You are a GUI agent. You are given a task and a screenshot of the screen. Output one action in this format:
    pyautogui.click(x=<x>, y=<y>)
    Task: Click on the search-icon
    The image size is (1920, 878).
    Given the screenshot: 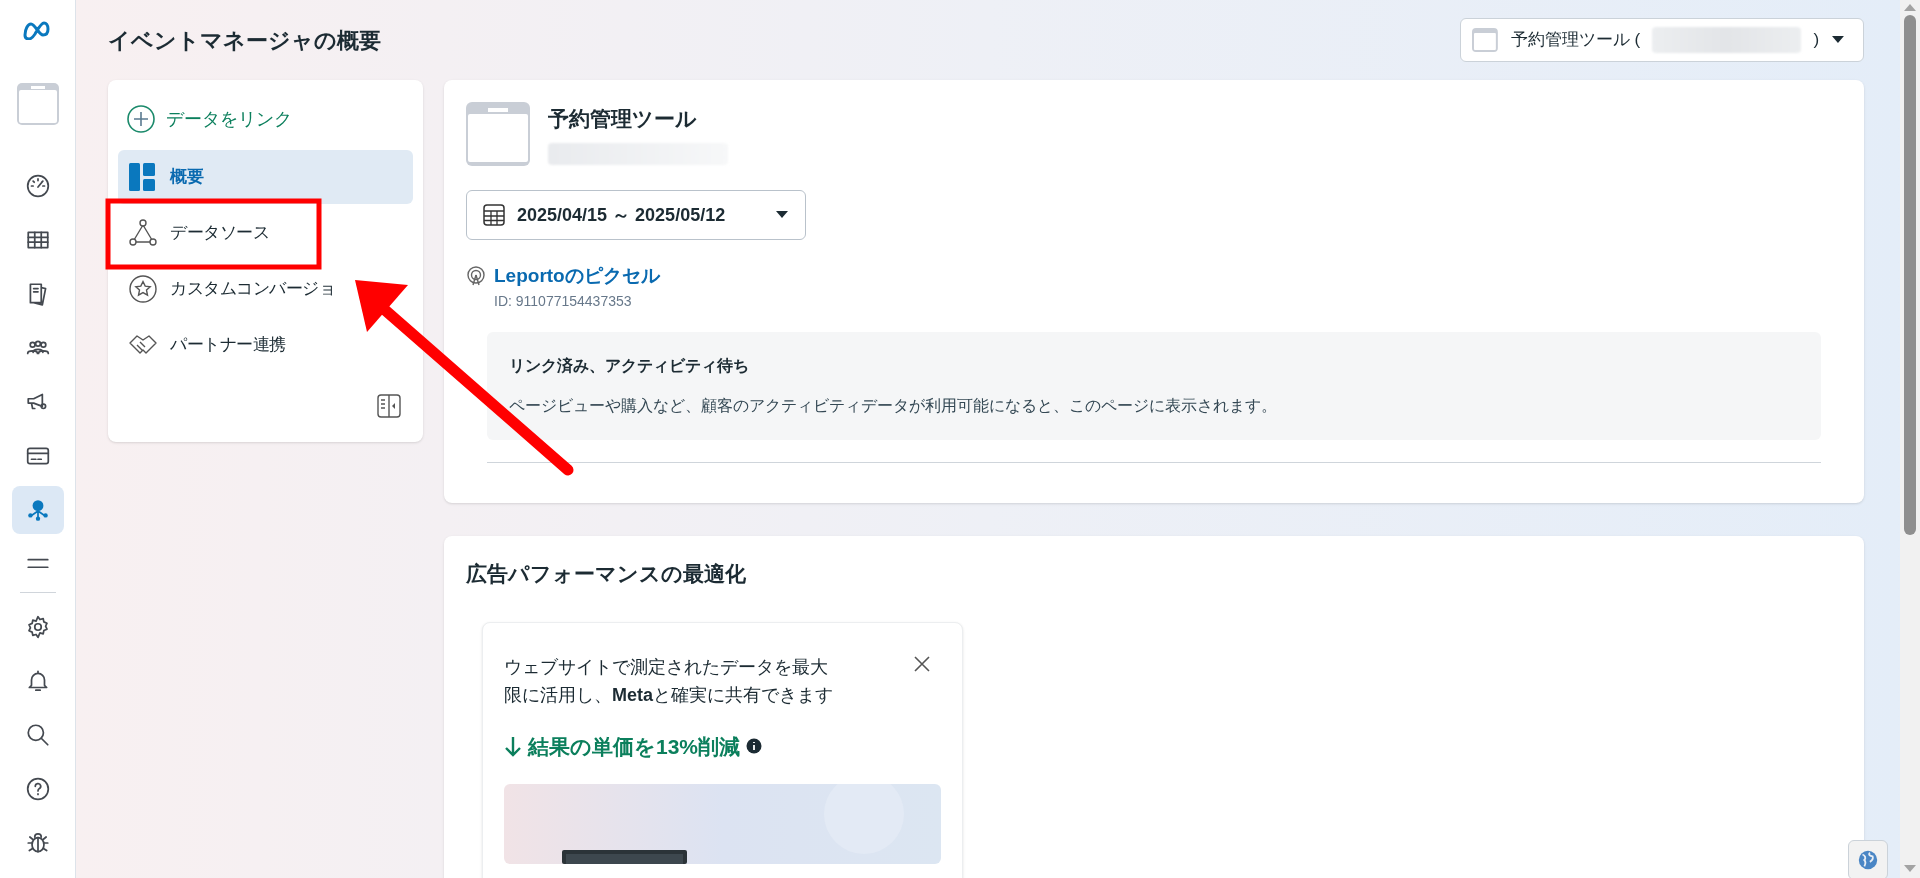 What is the action you would take?
    pyautogui.click(x=37, y=735)
    